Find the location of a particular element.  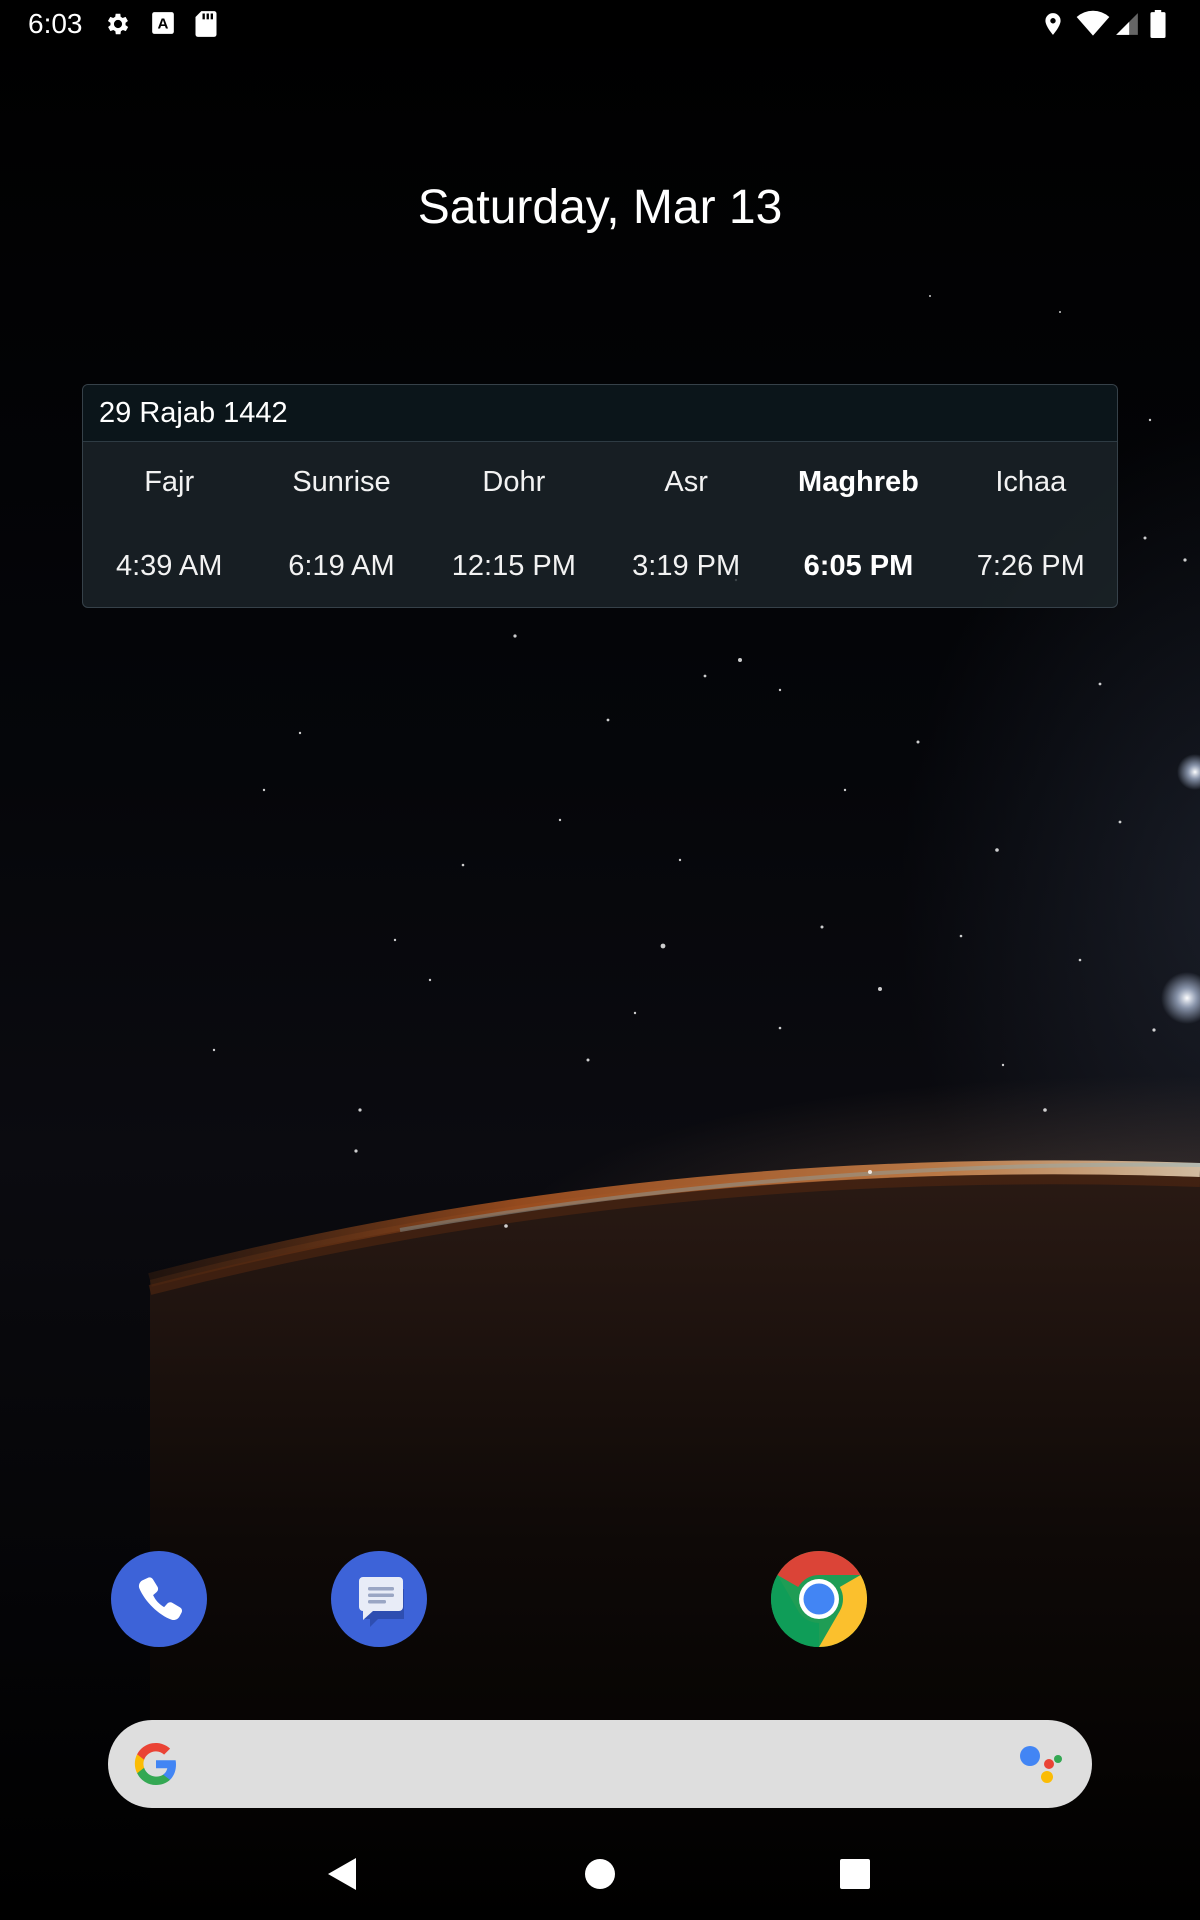

phone-icon is located at coordinates (160, 1598).